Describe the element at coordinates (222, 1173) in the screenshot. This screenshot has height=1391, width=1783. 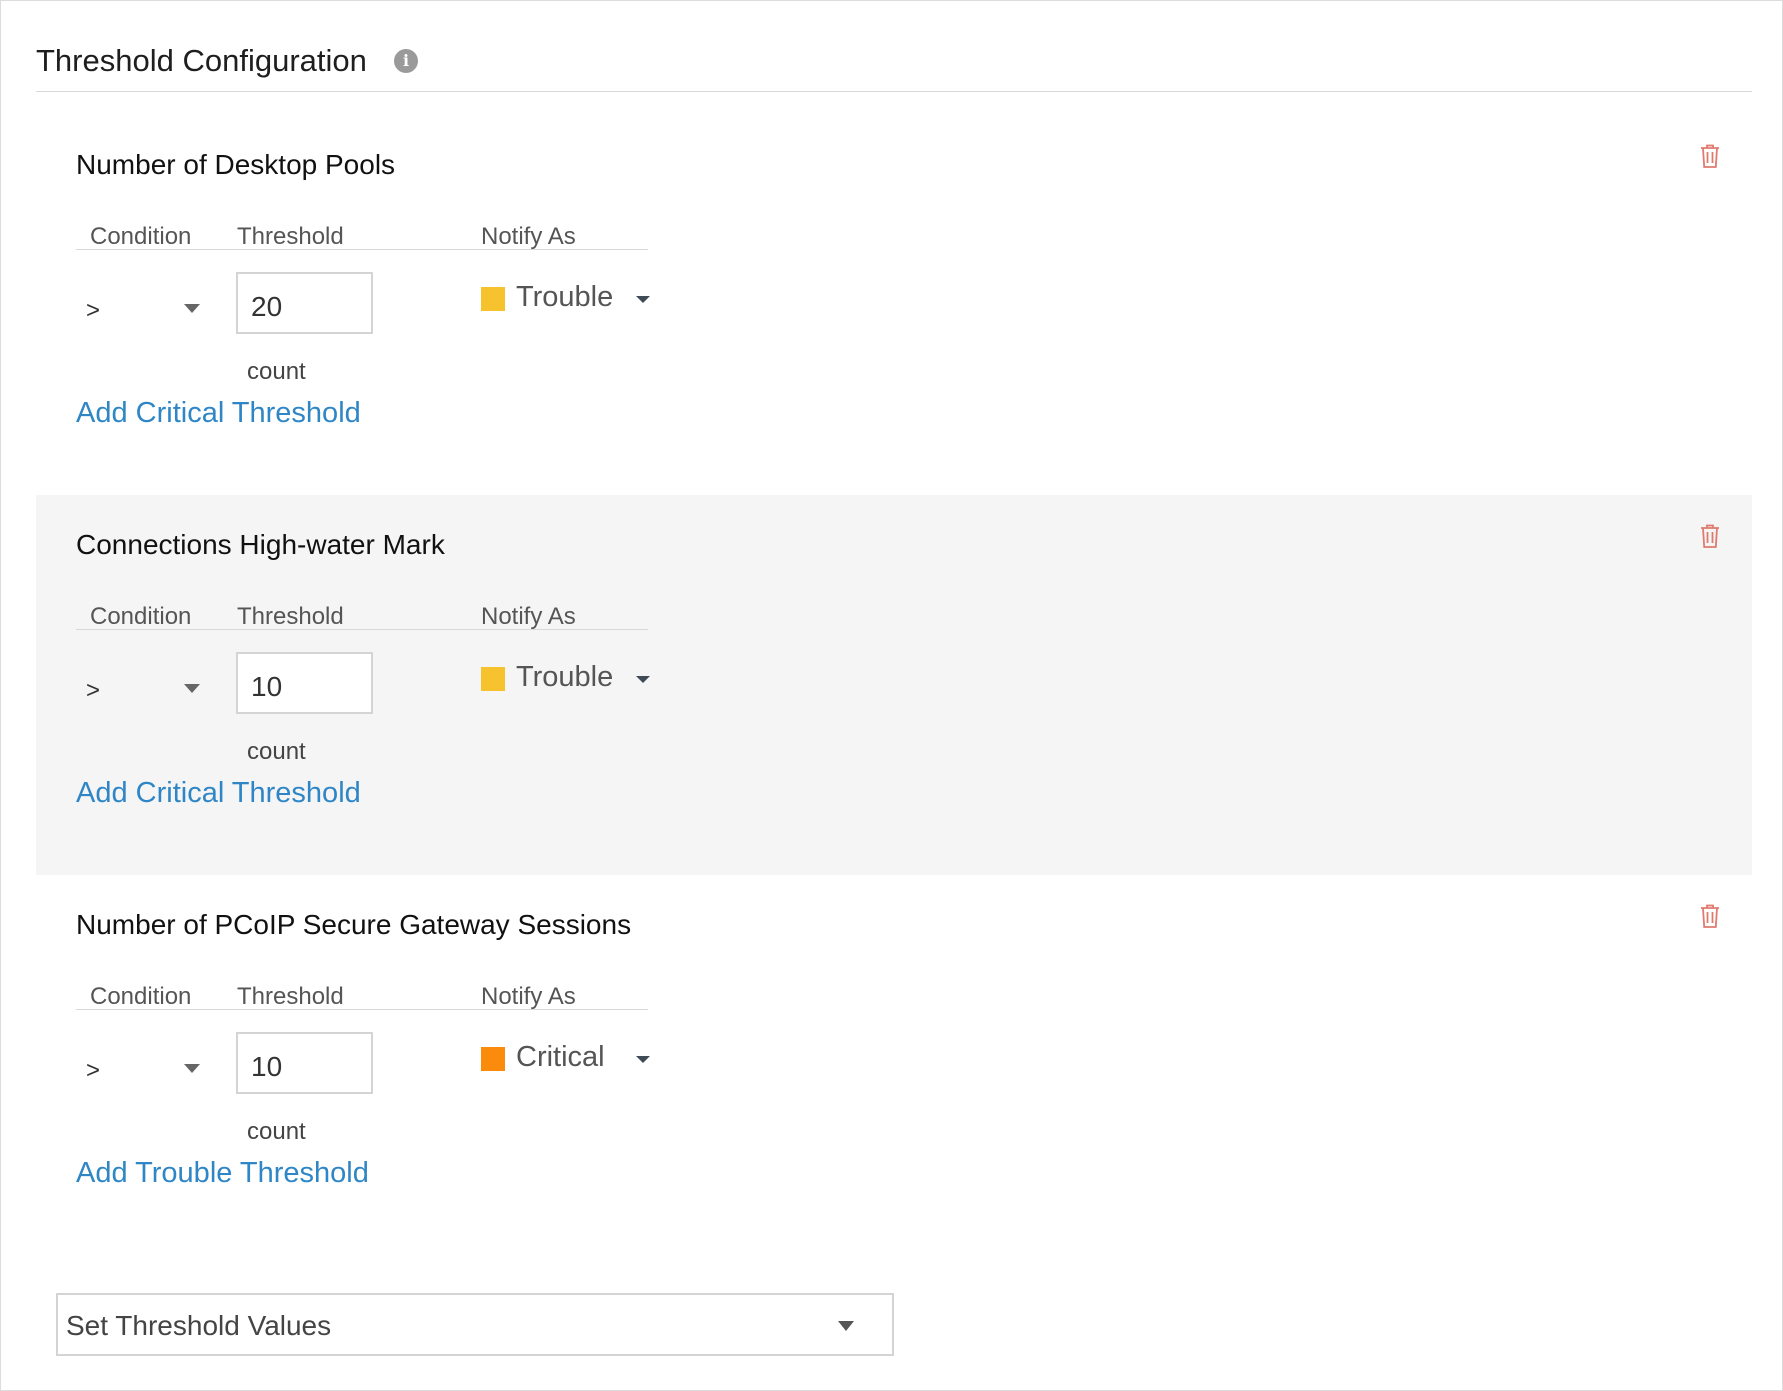
I see `add-trouble-threshold-link: Add Trouble Threshold` at that location.